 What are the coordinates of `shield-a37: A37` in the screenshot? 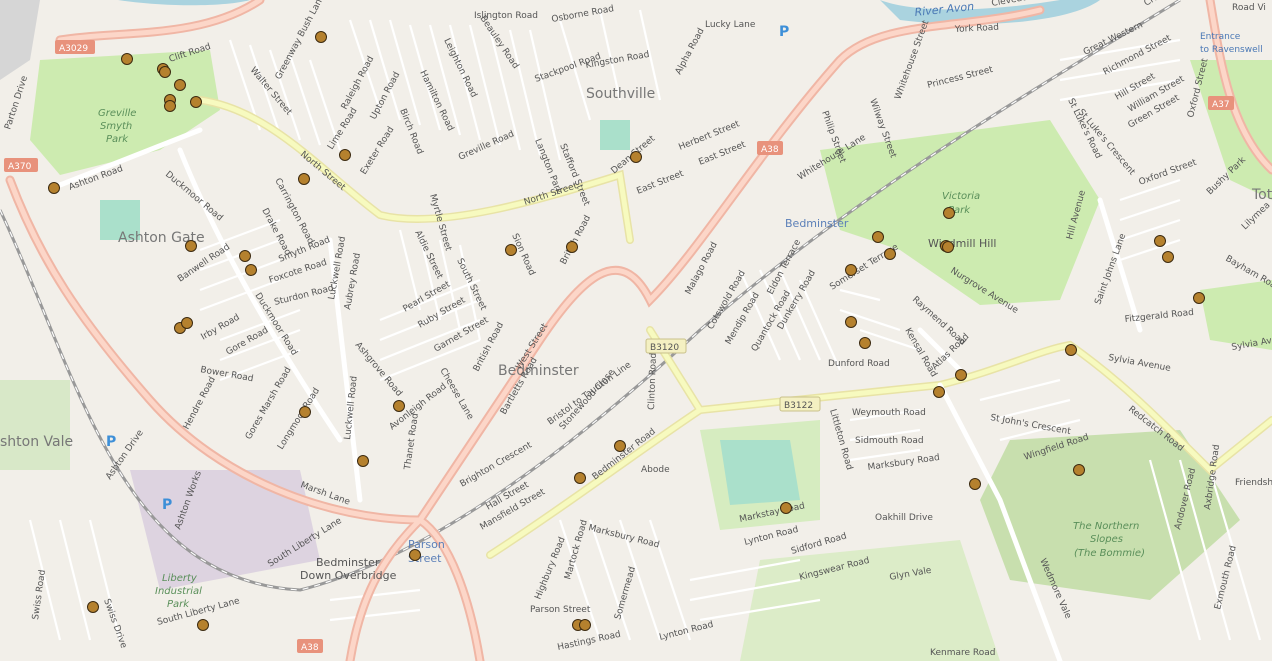 It's located at (1221, 103).